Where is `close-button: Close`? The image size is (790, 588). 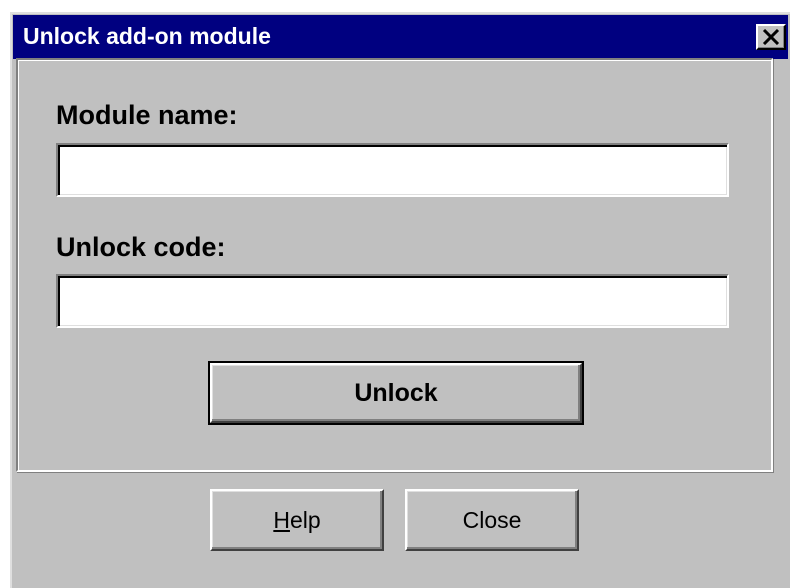
close-button: Close is located at coordinates (492, 520).